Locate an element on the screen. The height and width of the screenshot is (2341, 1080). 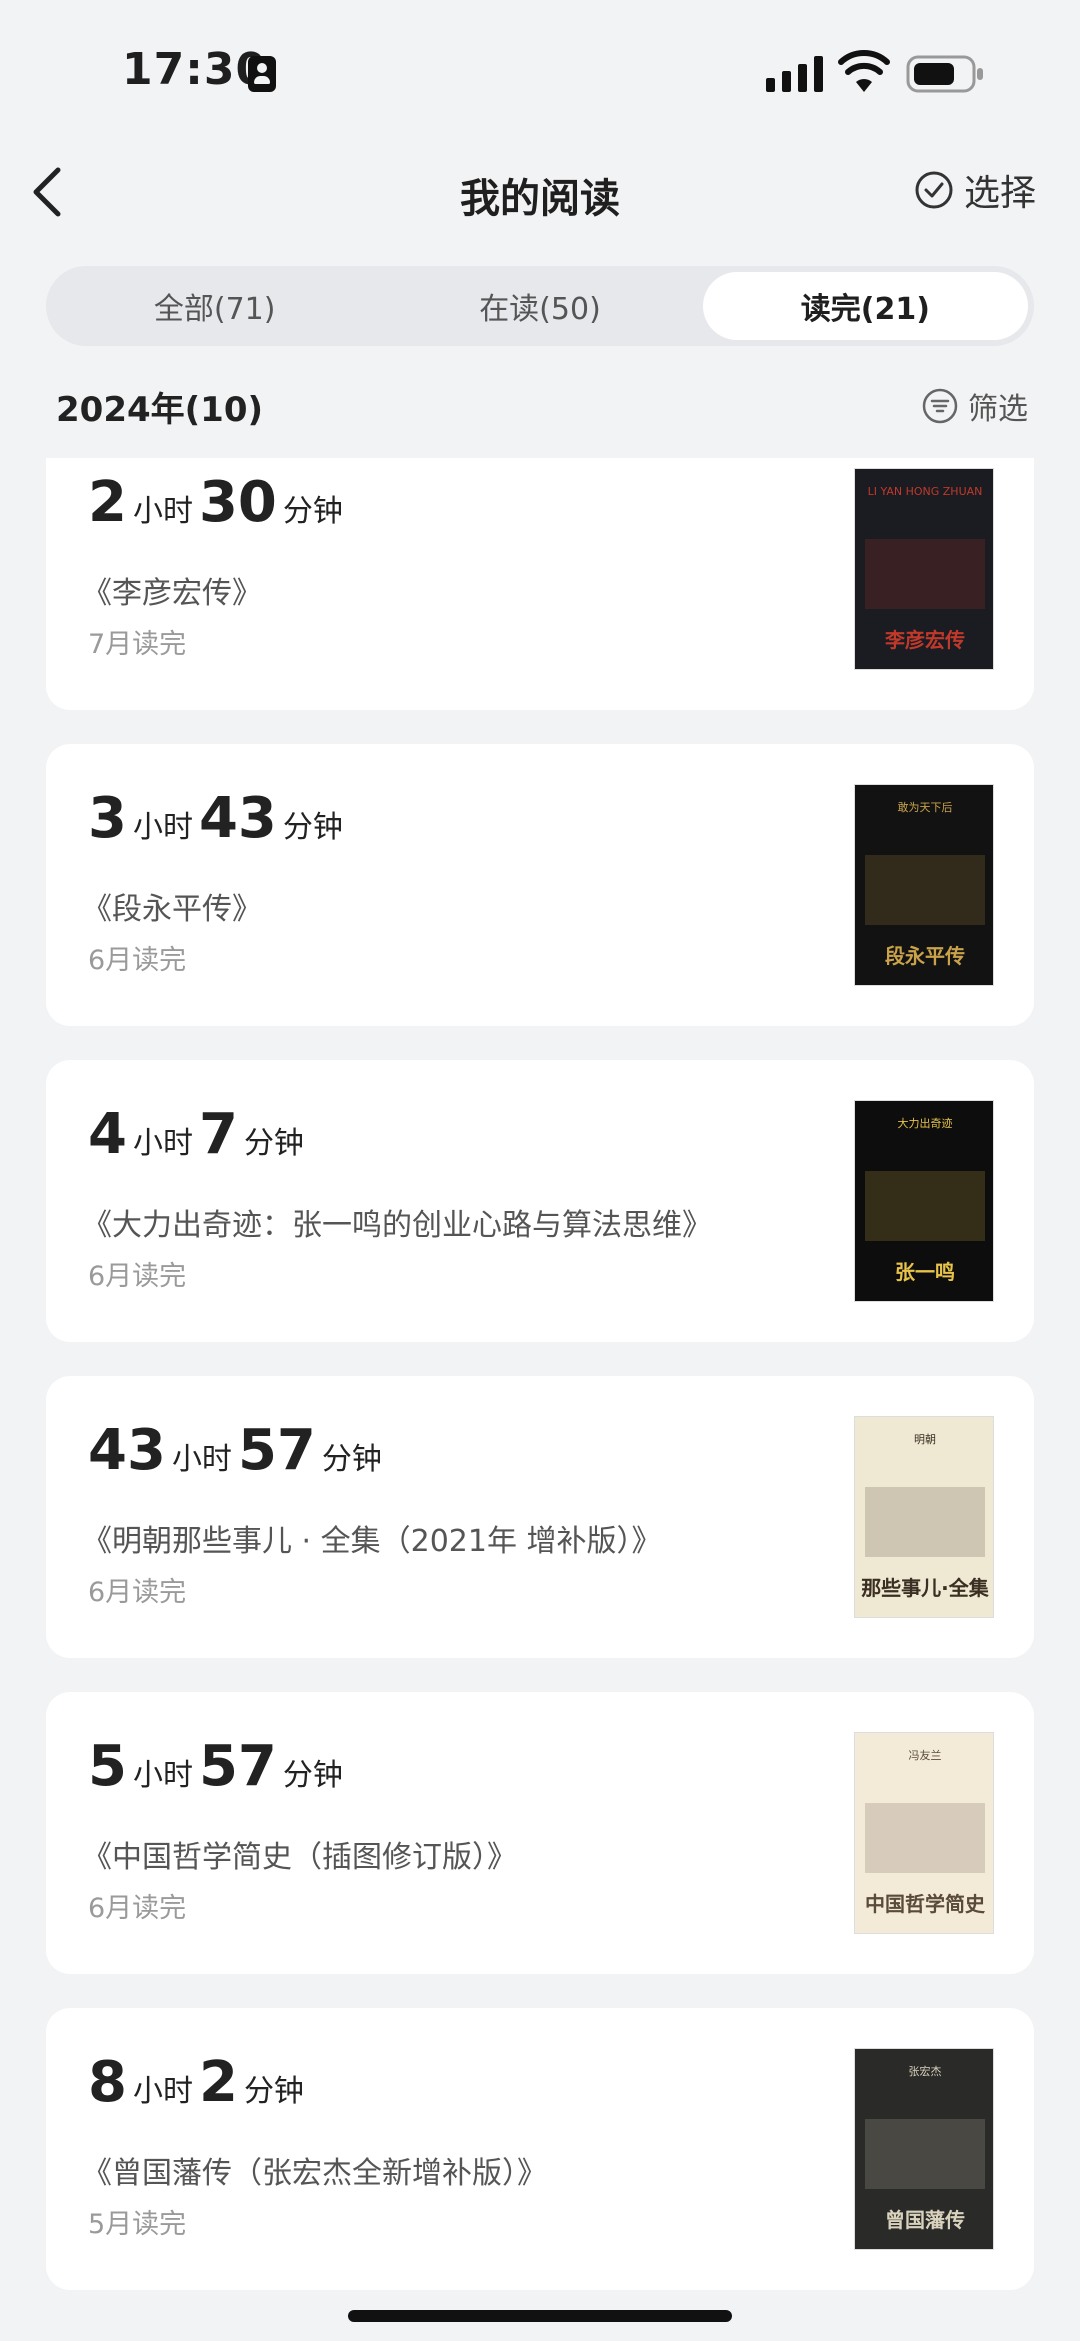
book-card: 8 小时 2 分钟 《曾国藩传（张宏杰全新增补版）》 5月读完 张宏杰曾国藩传 is located at coordinates (540, 2149).